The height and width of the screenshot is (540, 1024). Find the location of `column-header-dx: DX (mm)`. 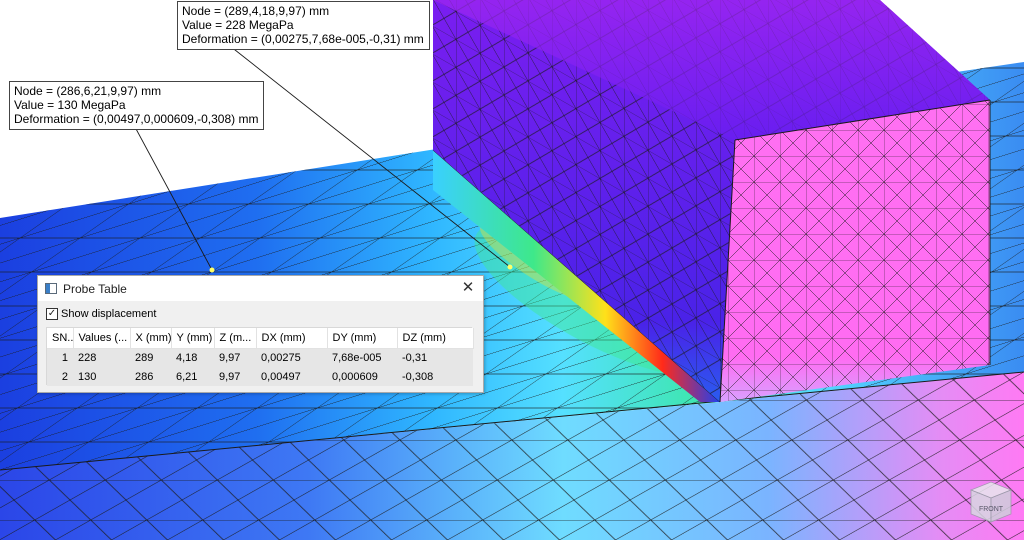

column-header-dx: DX (mm) is located at coordinates (292, 338).